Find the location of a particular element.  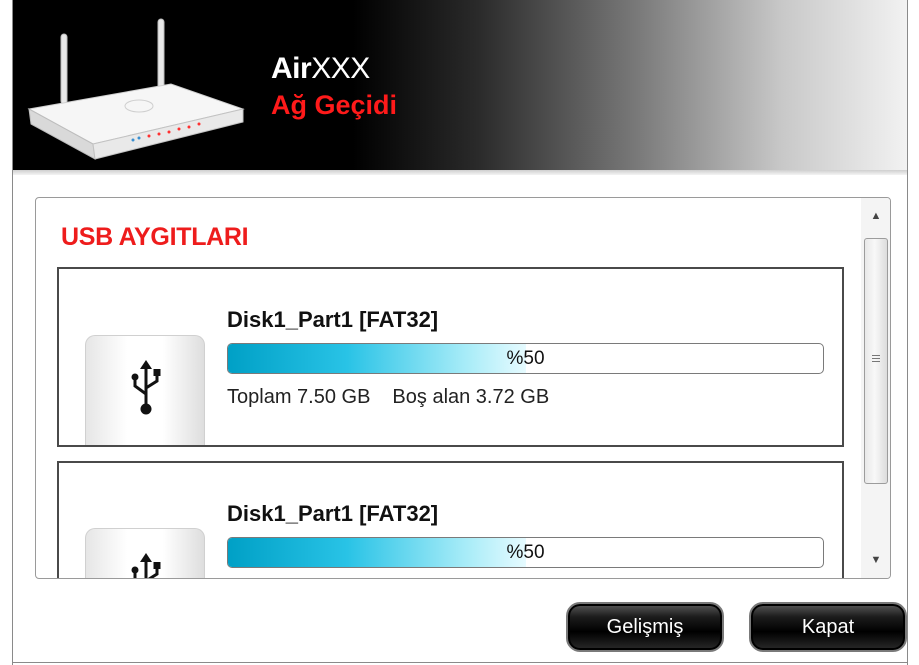

frame-bottom-border is located at coordinates (460, 662).